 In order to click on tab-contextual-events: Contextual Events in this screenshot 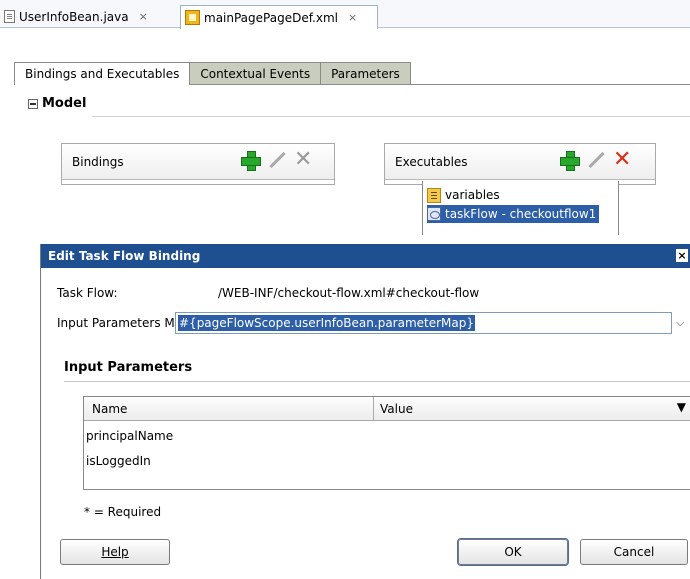, I will do `click(255, 73)`.